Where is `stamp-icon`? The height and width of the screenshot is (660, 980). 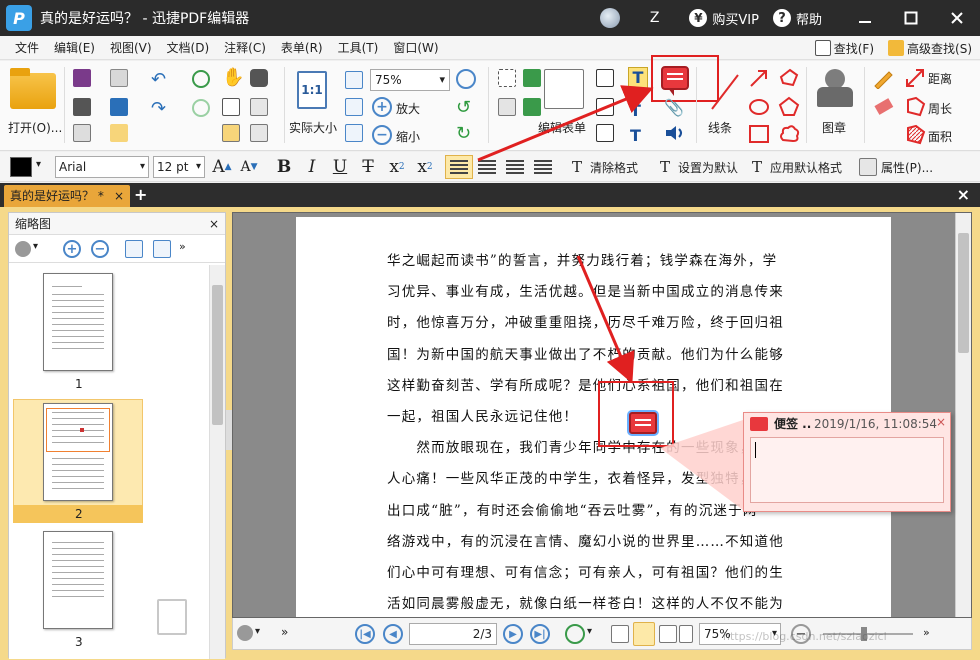
stamp-icon is located at coordinates (835, 91).